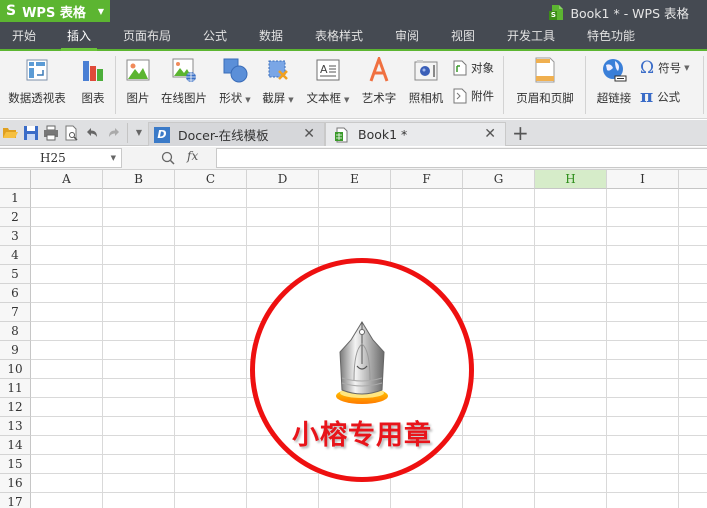 This screenshot has height=508, width=707. Describe the element at coordinates (92, 133) in the screenshot. I see `undo-icon` at that location.